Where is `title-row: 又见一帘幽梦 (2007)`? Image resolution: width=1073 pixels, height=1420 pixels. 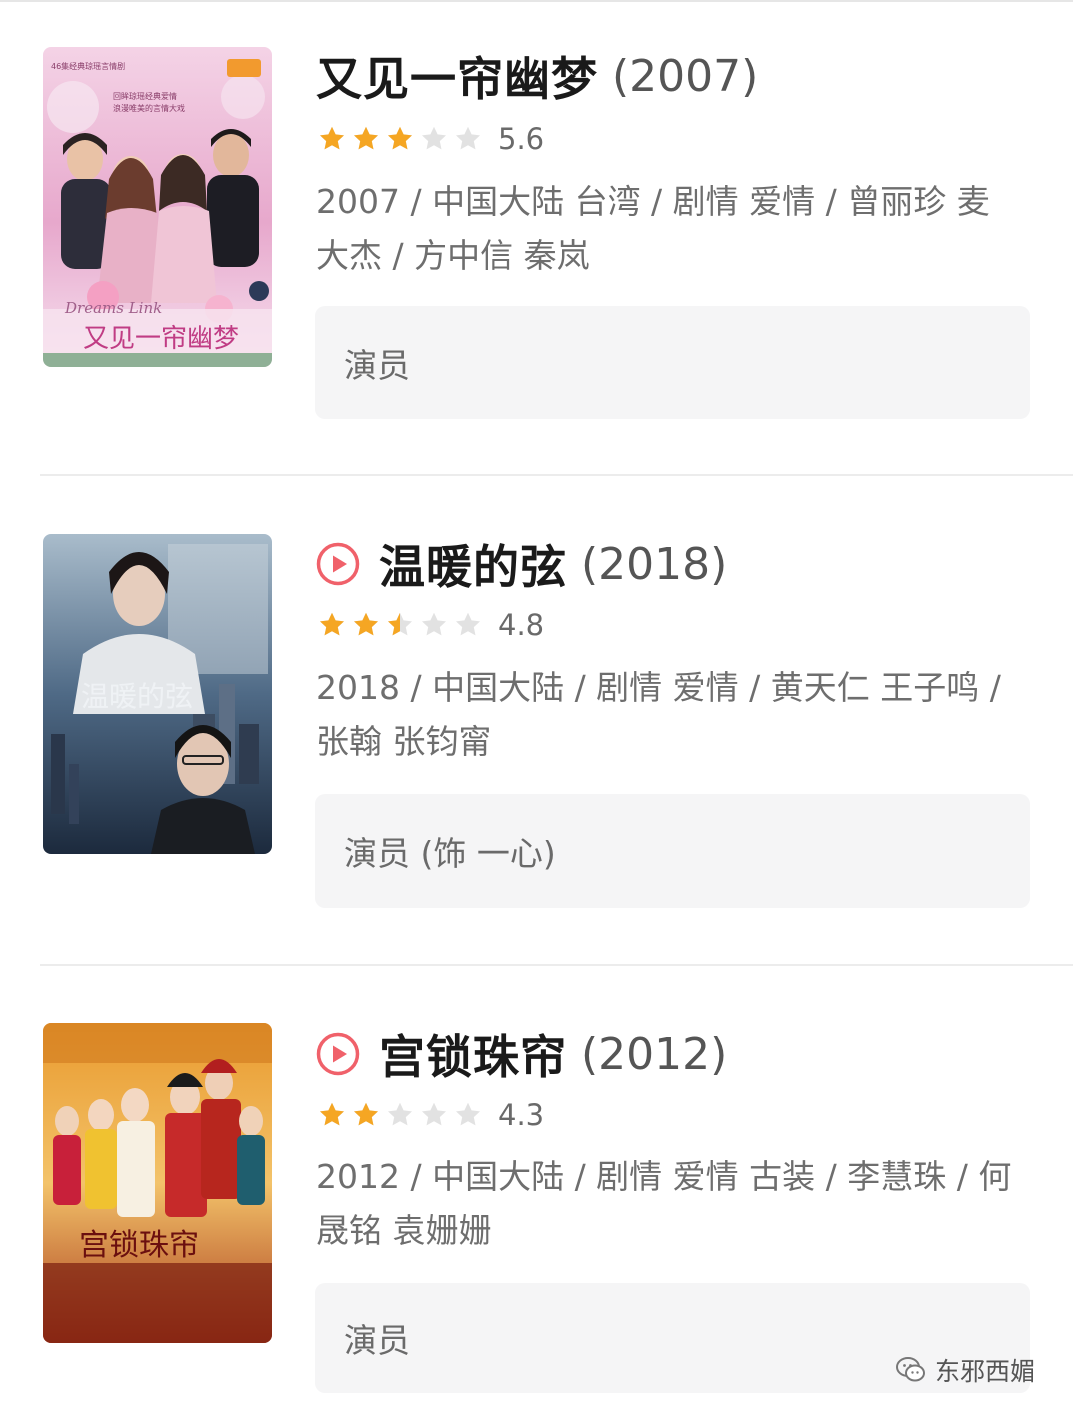
title-row: 又见一帘幽梦 (2007) is located at coordinates (537, 76).